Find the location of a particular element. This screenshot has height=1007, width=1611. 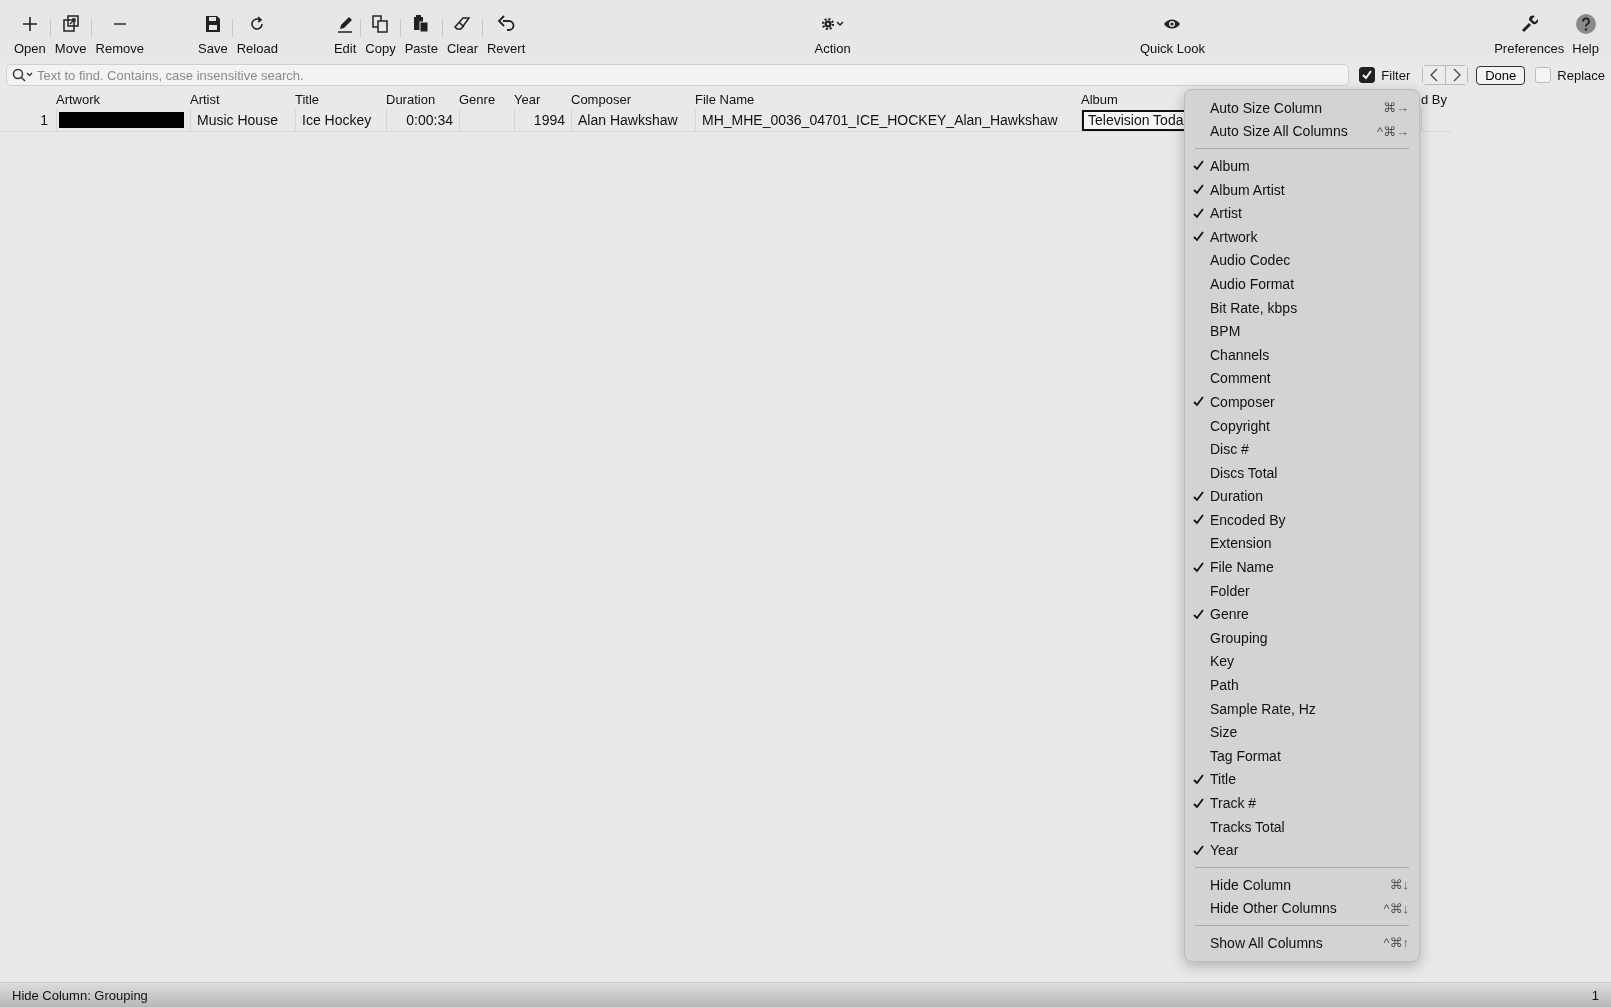

chevron-right-icon is located at coordinates (1456, 75).